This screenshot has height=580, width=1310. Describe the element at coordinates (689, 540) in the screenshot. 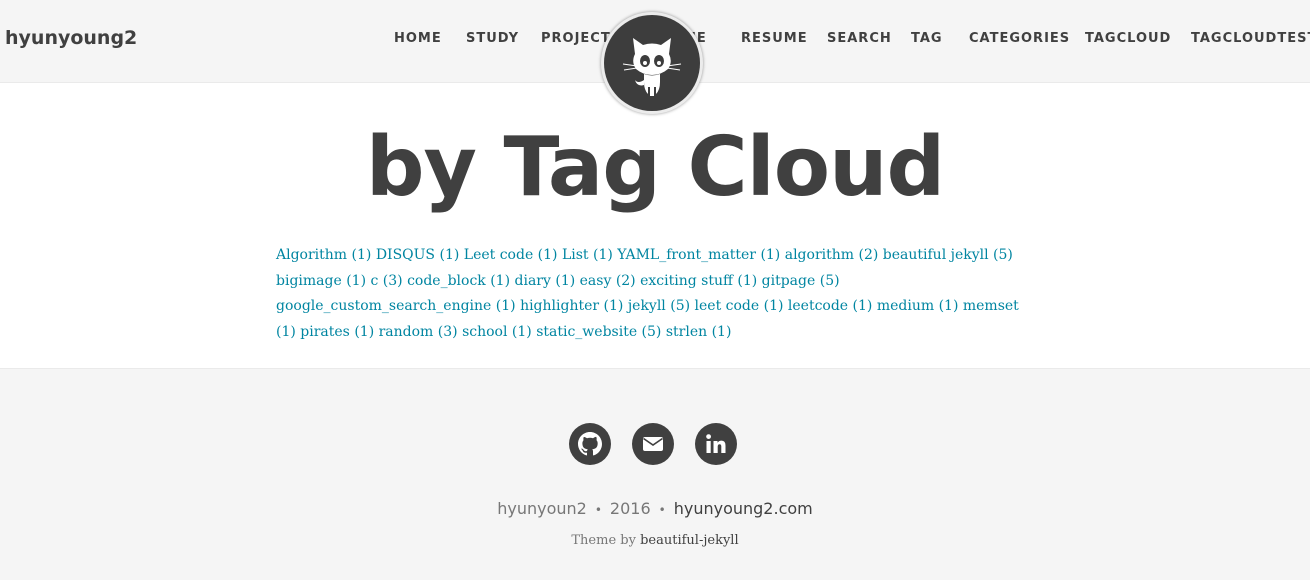

I see `theme-link: beautiful-jekyll` at that location.